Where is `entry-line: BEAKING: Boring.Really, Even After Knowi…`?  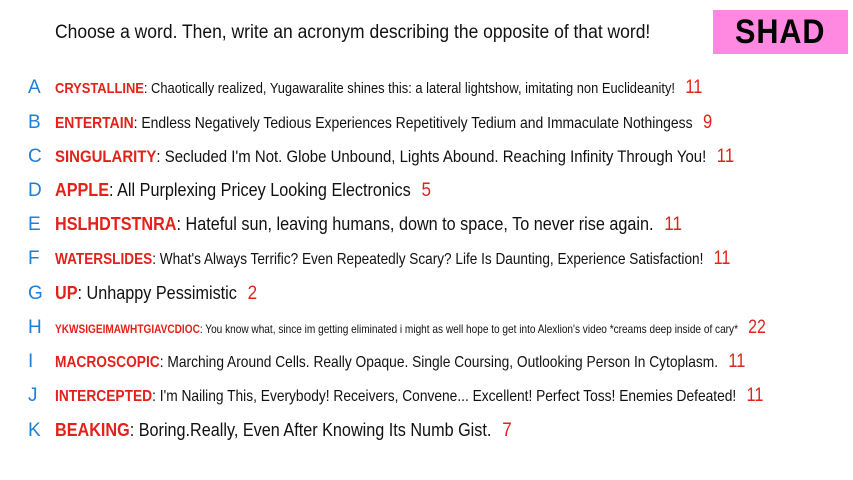
entry-line: BEAKING: Boring.Really, Even After Knowi… is located at coordinates (283, 430).